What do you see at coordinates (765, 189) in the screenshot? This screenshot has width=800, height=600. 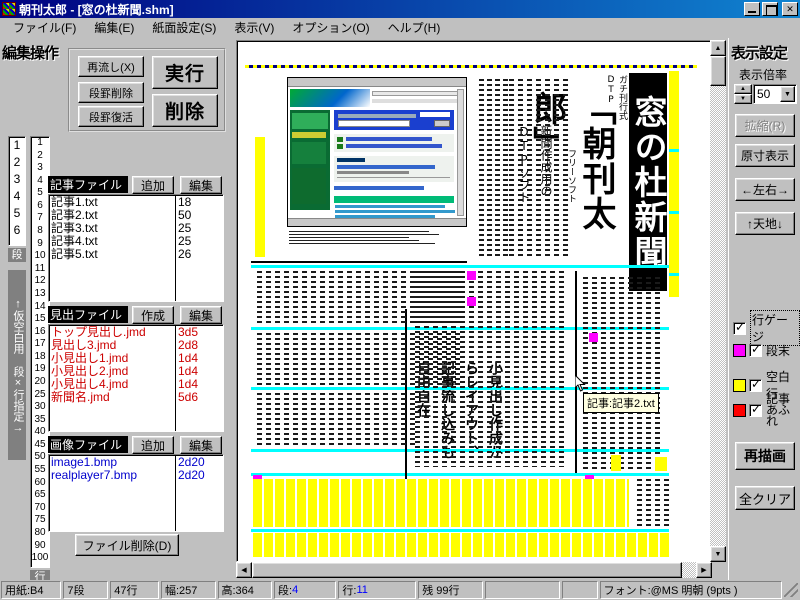 I see `fit-width-button: ←左右→` at bounding box center [765, 189].